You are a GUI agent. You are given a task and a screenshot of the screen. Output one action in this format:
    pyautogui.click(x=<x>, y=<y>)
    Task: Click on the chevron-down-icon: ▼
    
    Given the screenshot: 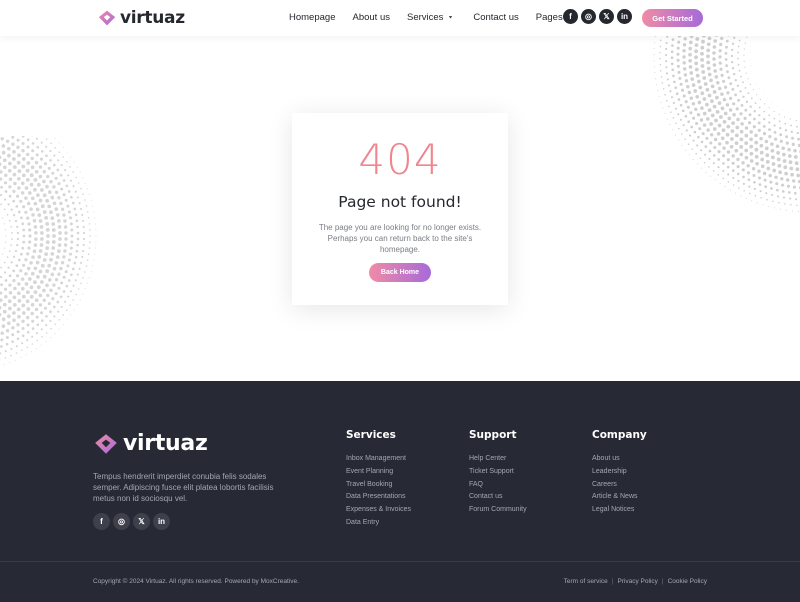 What is the action you would take?
    pyautogui.click(x=451, y=17)
    